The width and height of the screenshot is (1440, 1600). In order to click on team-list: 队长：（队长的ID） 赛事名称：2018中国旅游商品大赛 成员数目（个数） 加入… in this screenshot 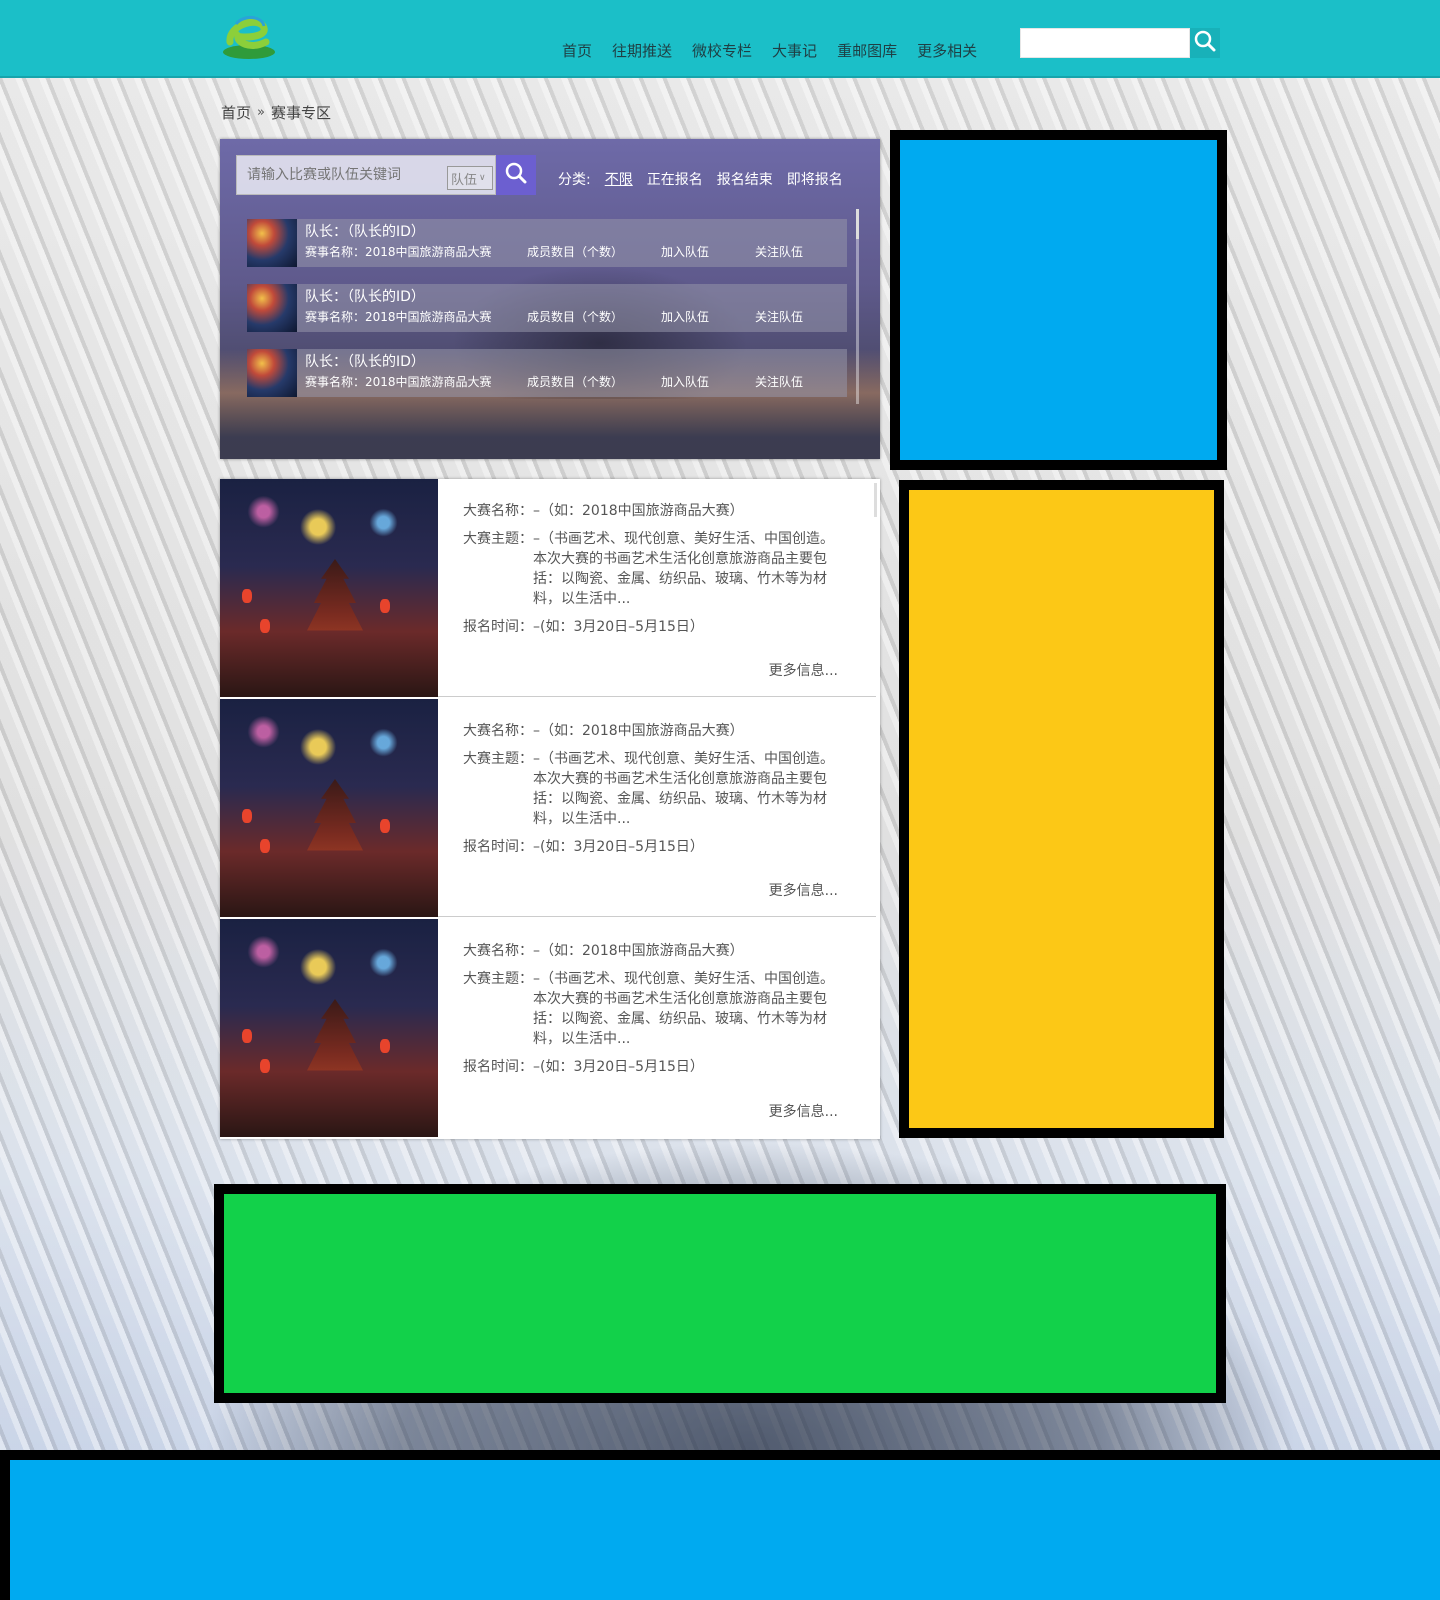, I will do `click(547, 314)`.